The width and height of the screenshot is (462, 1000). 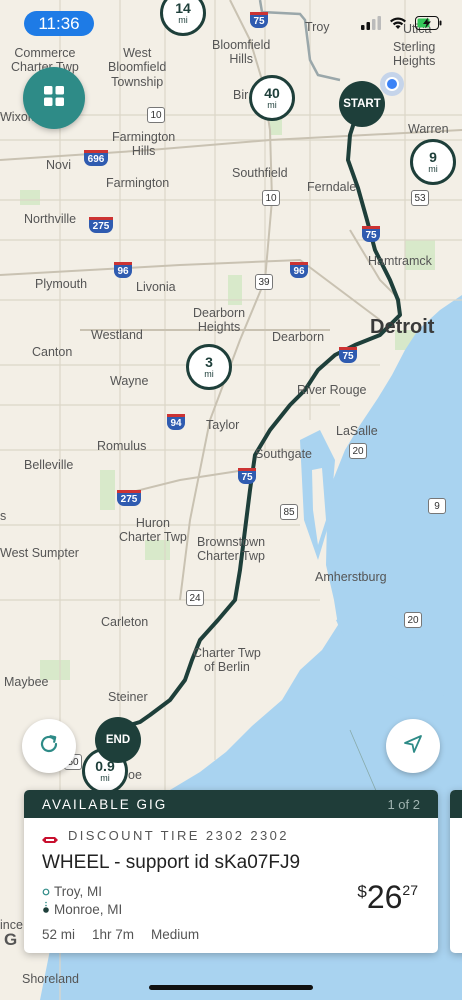 What do you see at coordinates (144, 144) in the screenshot?
I see `map-label-farmington-hills: Farmington Hills` at bounding box center [144, 144].